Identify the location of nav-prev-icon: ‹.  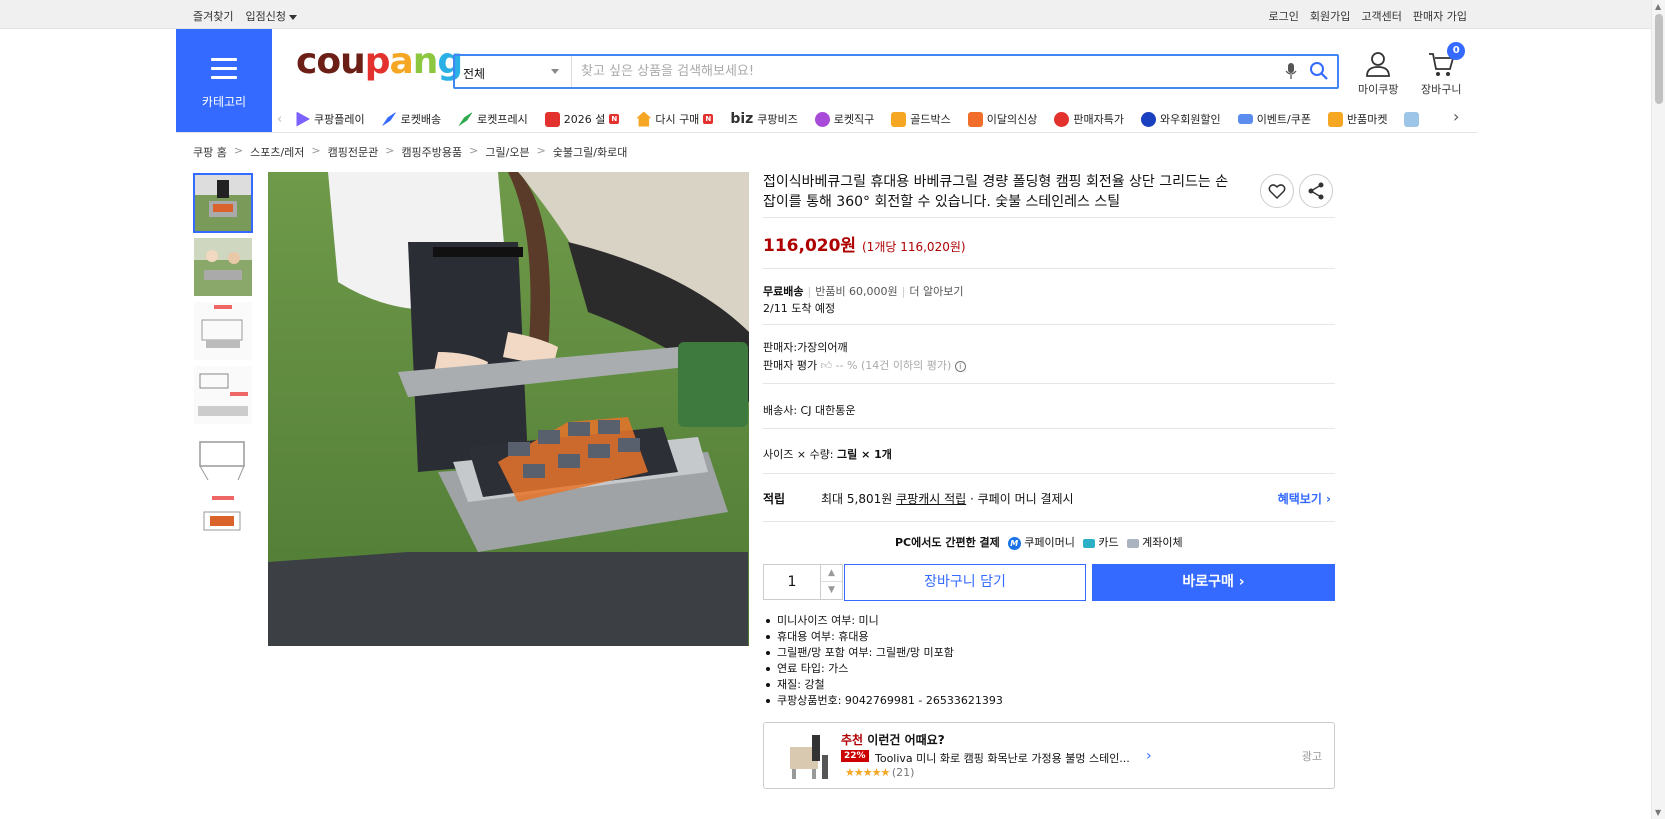
(286, 119).